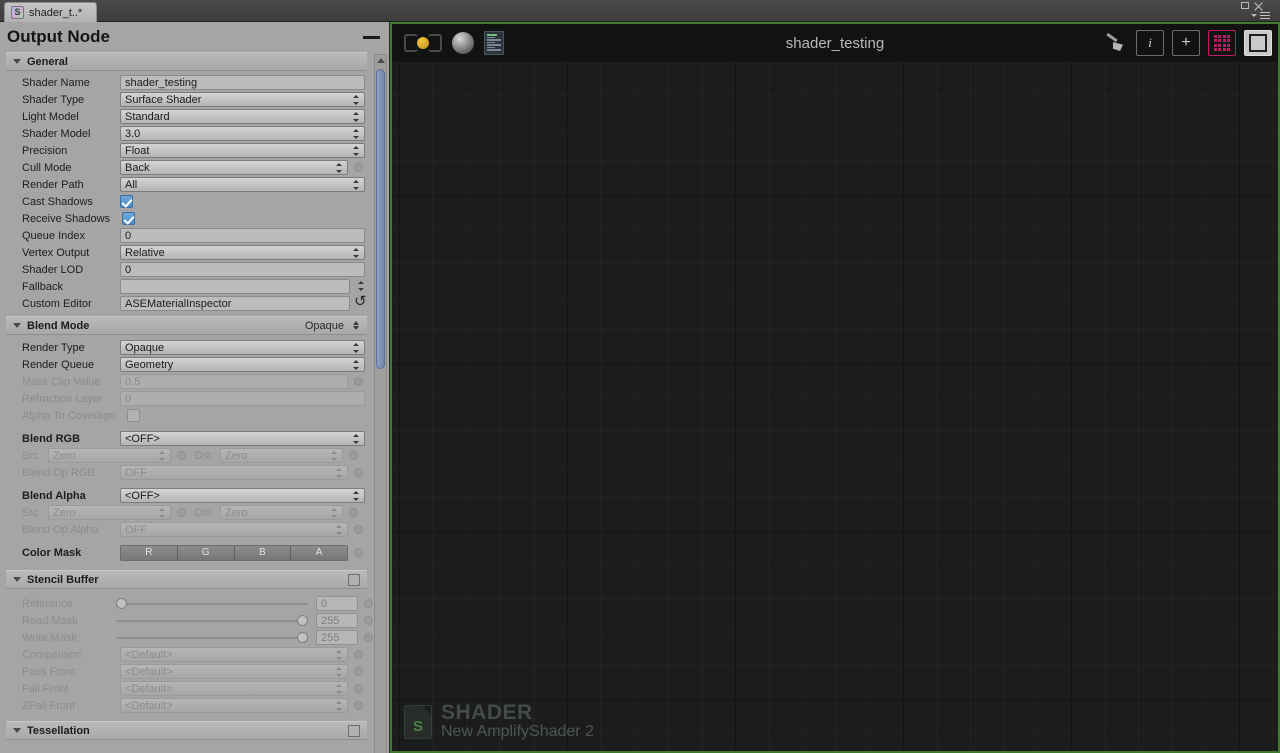  I want to click on row-blend-alpha-src-dst: Src Zero Dst Zero, so click(186, 512).